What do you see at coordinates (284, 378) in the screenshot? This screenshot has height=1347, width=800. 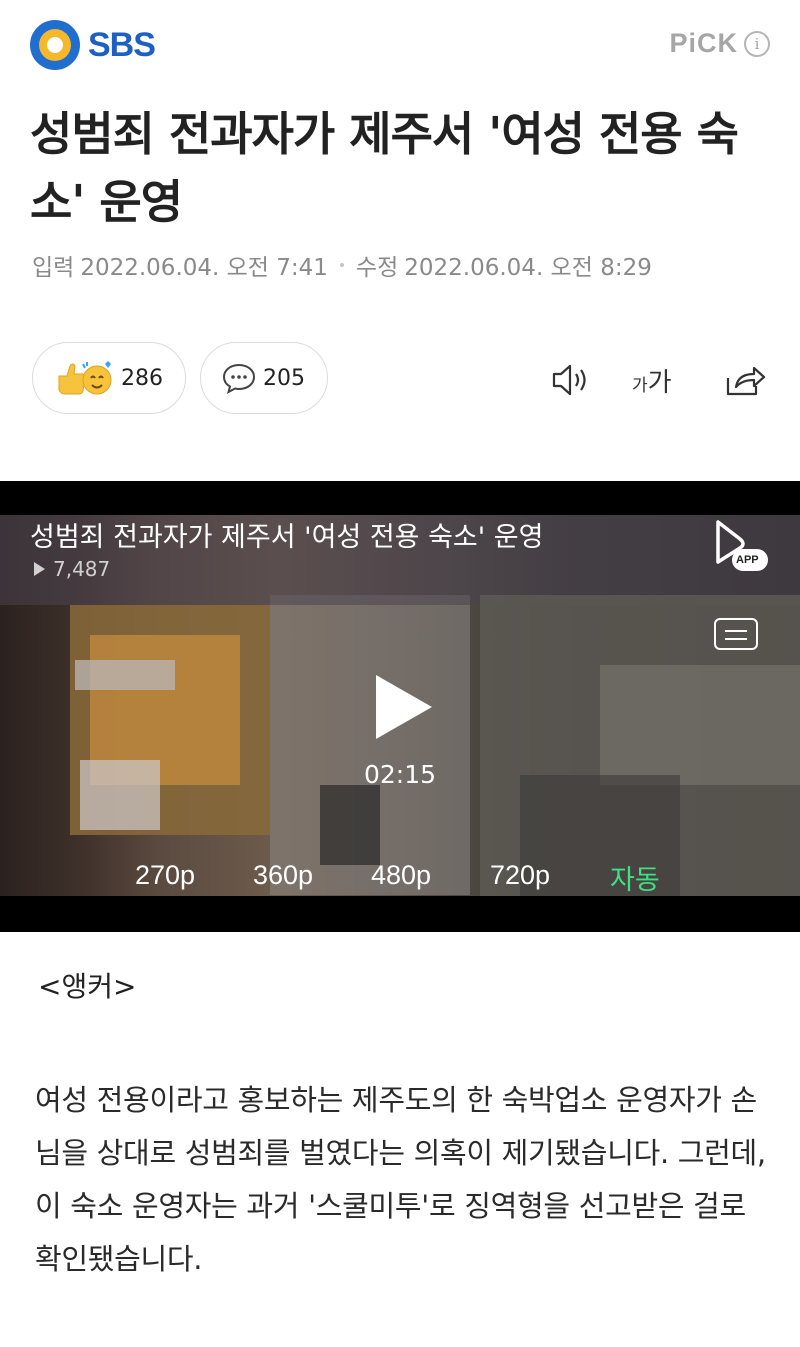 I see `comments-count: 205` at bounding box center [284, 378].